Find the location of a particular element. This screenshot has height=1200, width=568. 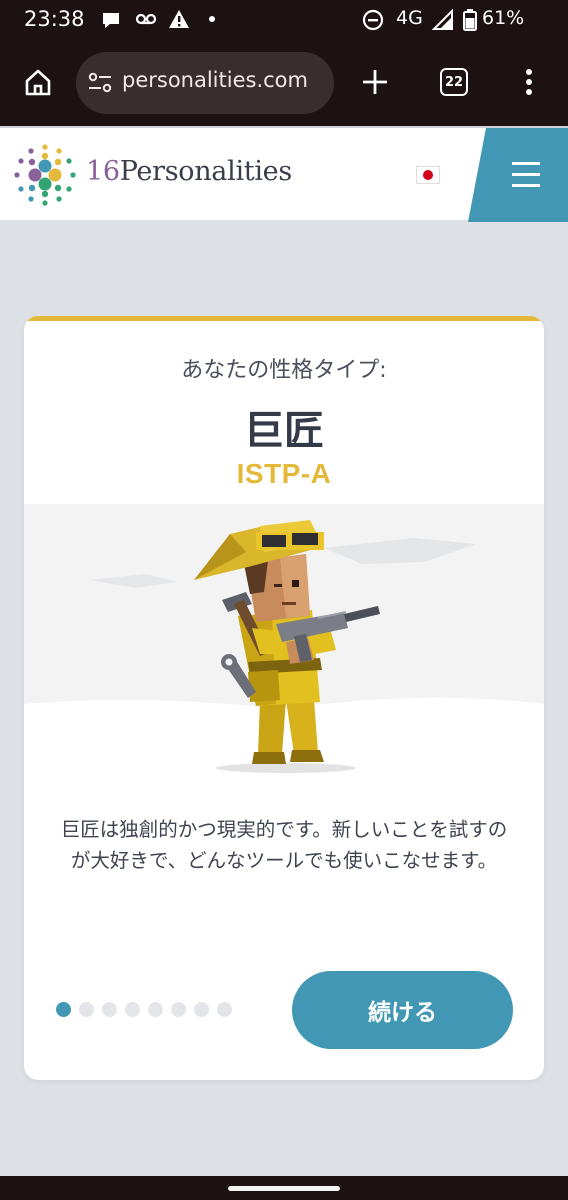

more-menu-icon is located at coordinates (529, 82).